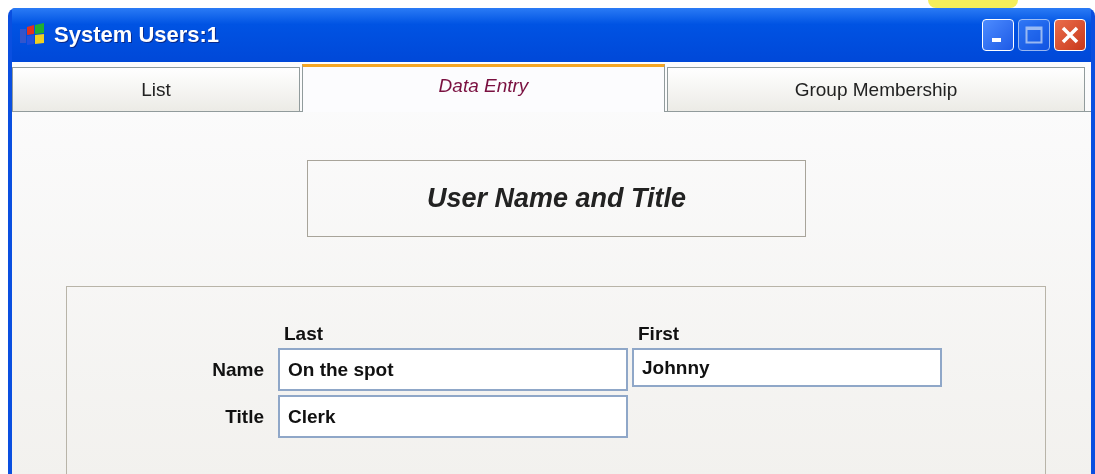 This screenshot has width=1095, height=474. I want to click on input-field: Johnny, so click(787, 367).